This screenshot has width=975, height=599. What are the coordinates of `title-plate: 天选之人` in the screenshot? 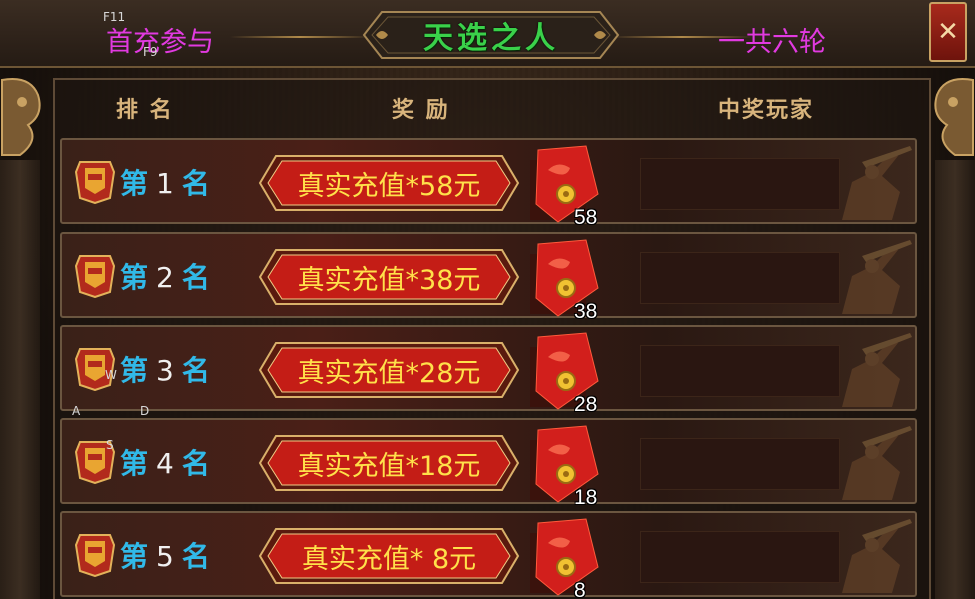 It's located at (491, 35).